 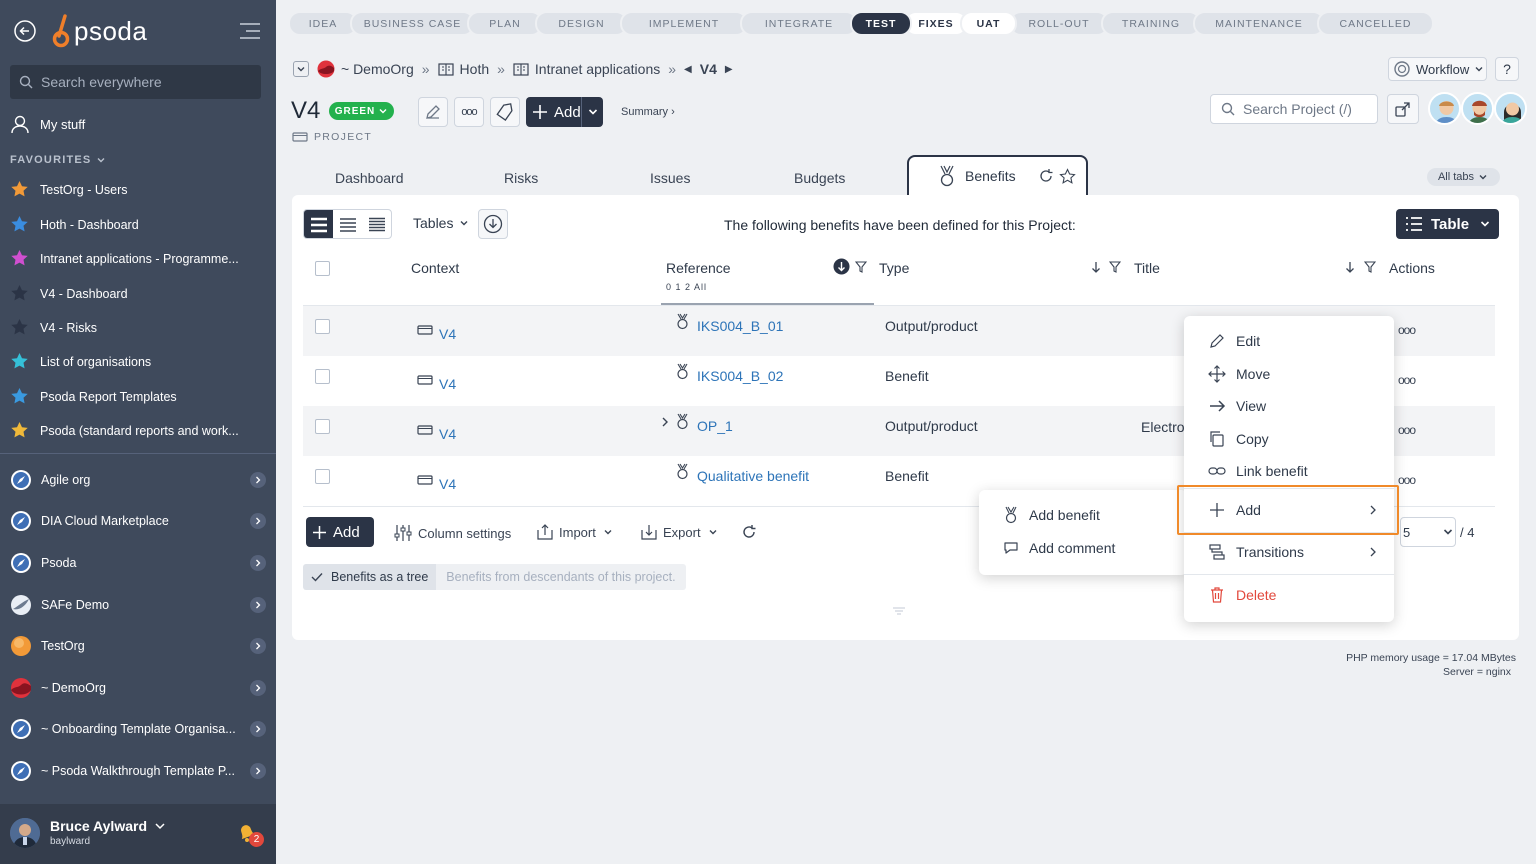 What do you see at coordinates (665, 422) in the screenshot?
I see `expand-row-icon` at bounding box center [665, 422].